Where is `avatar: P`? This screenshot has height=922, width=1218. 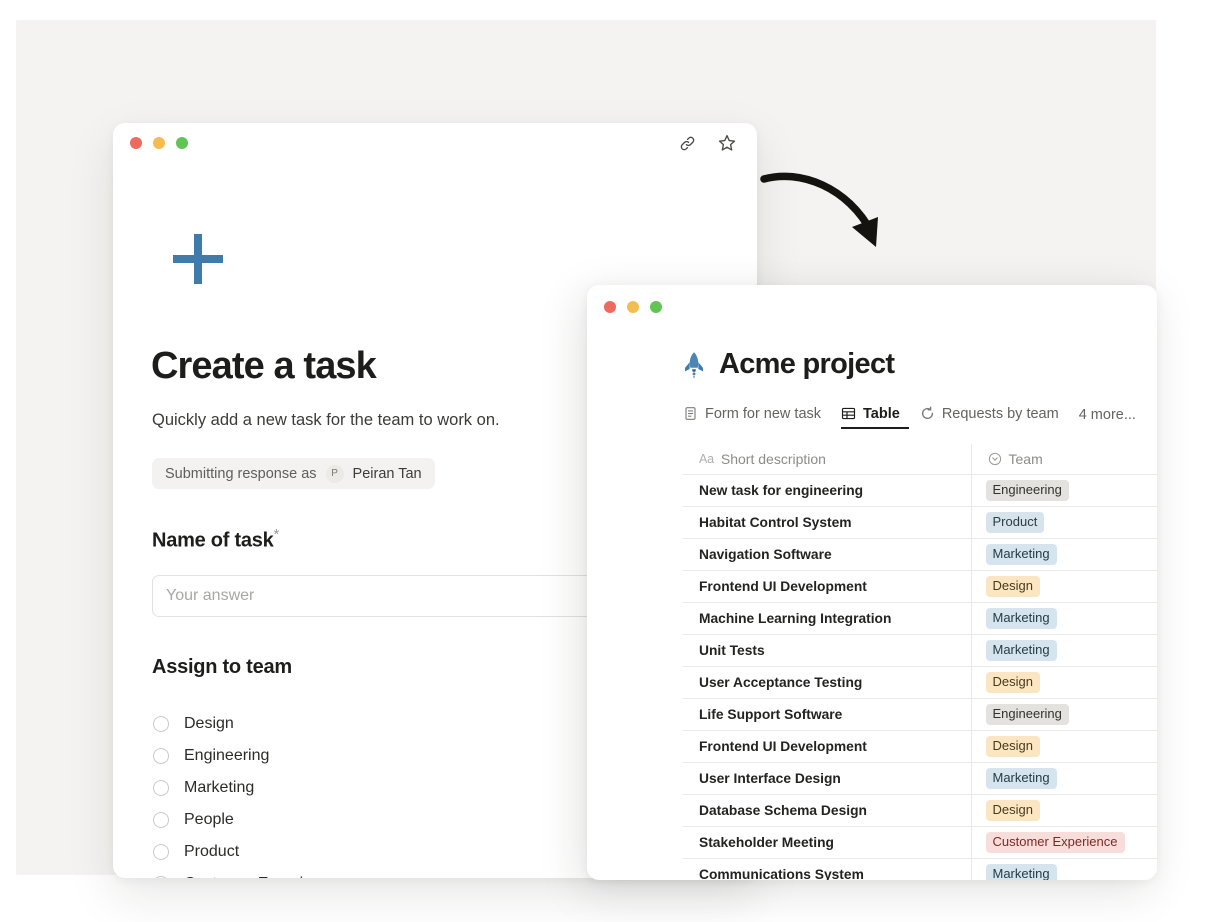
avatar: P is located at coordinates (334, 473).